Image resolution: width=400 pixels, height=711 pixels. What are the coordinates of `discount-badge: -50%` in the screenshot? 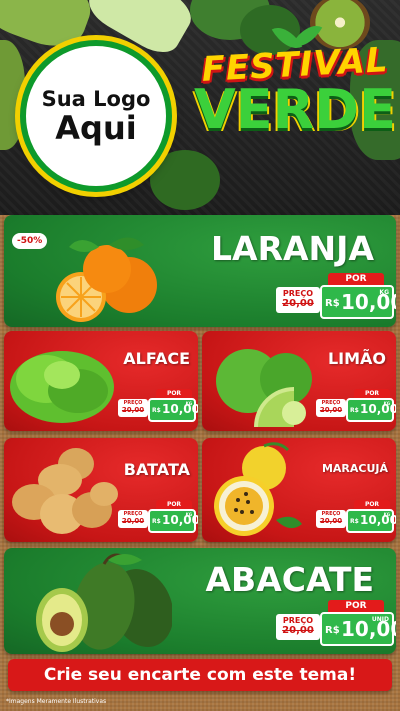 It's located at (30, 241).